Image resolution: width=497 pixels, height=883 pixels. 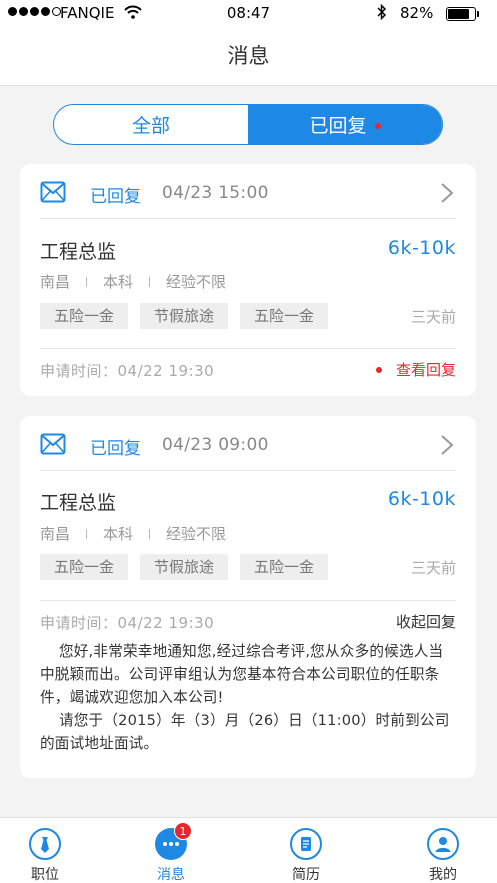 I want to click on reply-date: 04/23 09:00, so click(x=215, y=445).